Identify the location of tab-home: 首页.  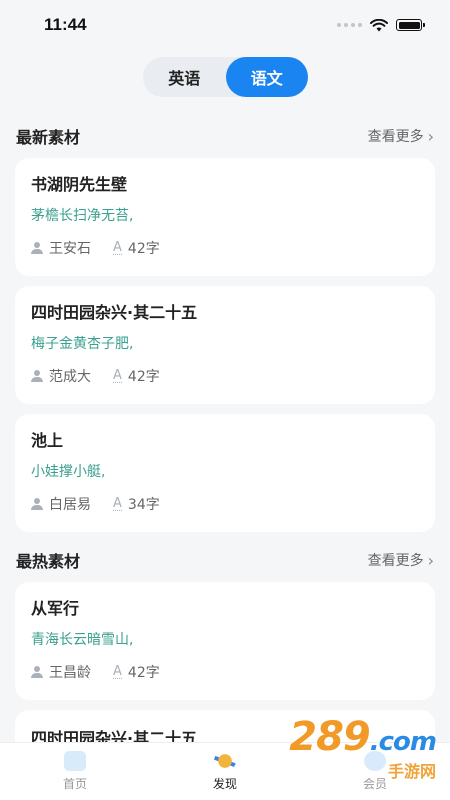
(75, 771).